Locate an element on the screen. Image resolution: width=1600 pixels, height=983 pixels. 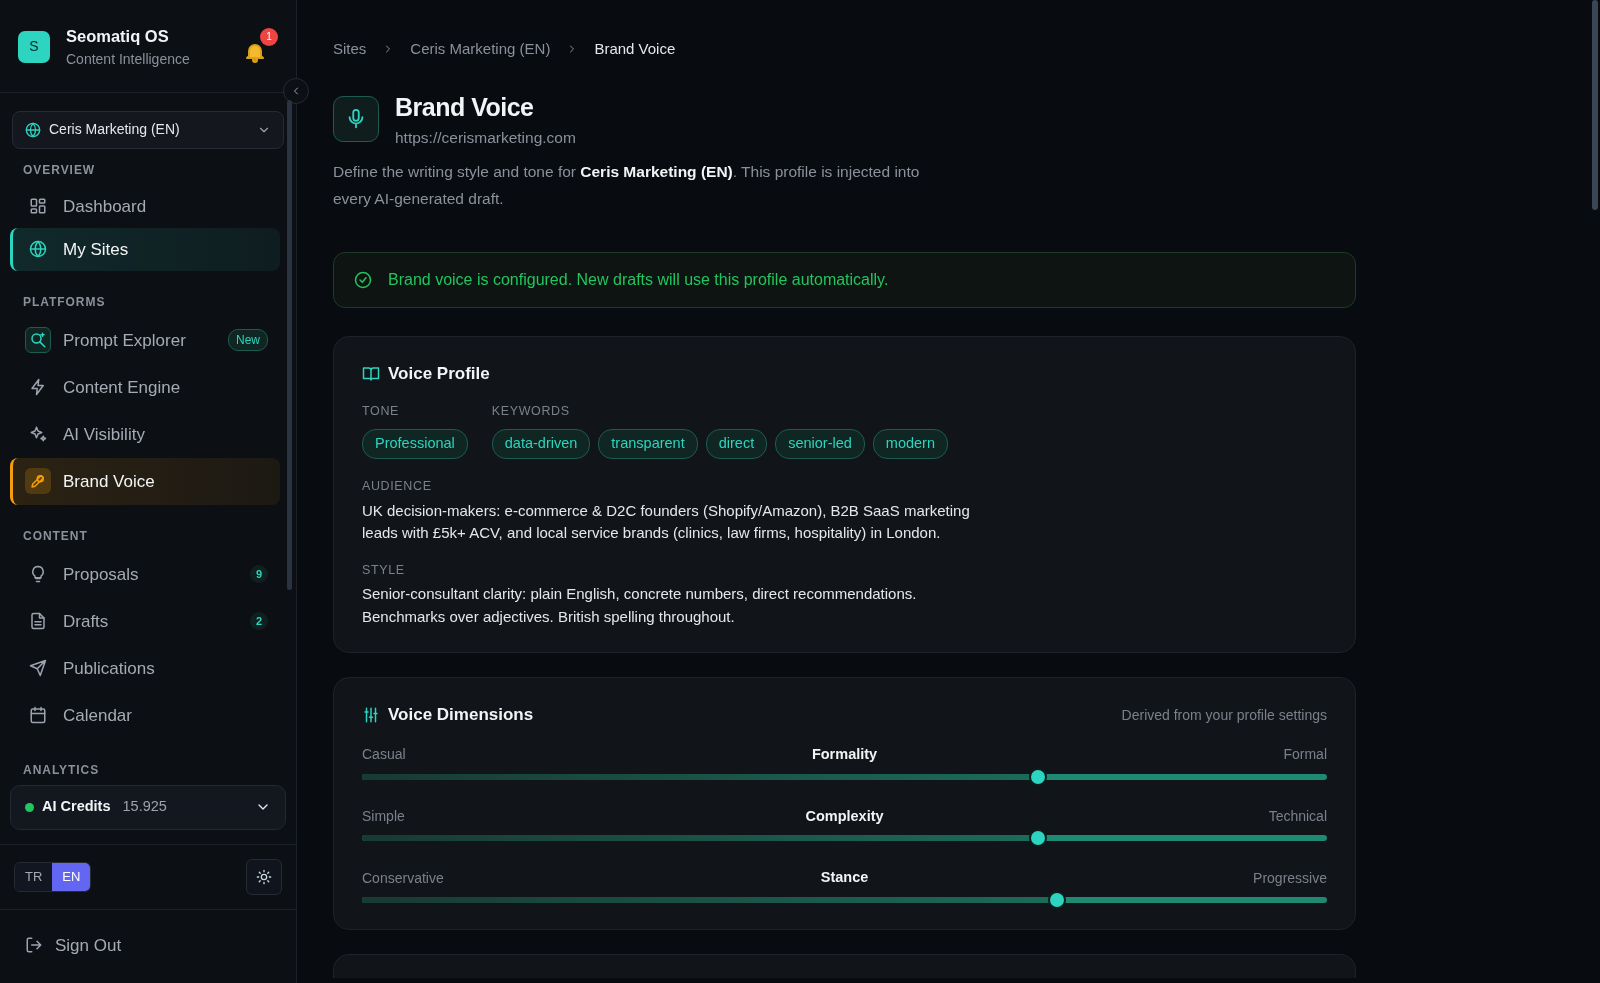
lightning-icon is located at coordinates (38, 387).